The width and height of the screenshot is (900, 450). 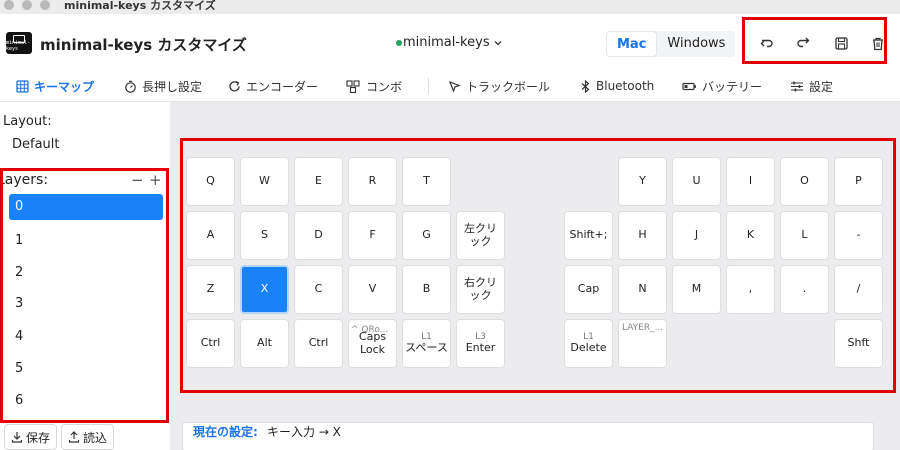 What do you see at coordinates (588, 235) in the screenshot?
I see `key-shift-semicolon: Shift+;` at bounding box center [588, 235].